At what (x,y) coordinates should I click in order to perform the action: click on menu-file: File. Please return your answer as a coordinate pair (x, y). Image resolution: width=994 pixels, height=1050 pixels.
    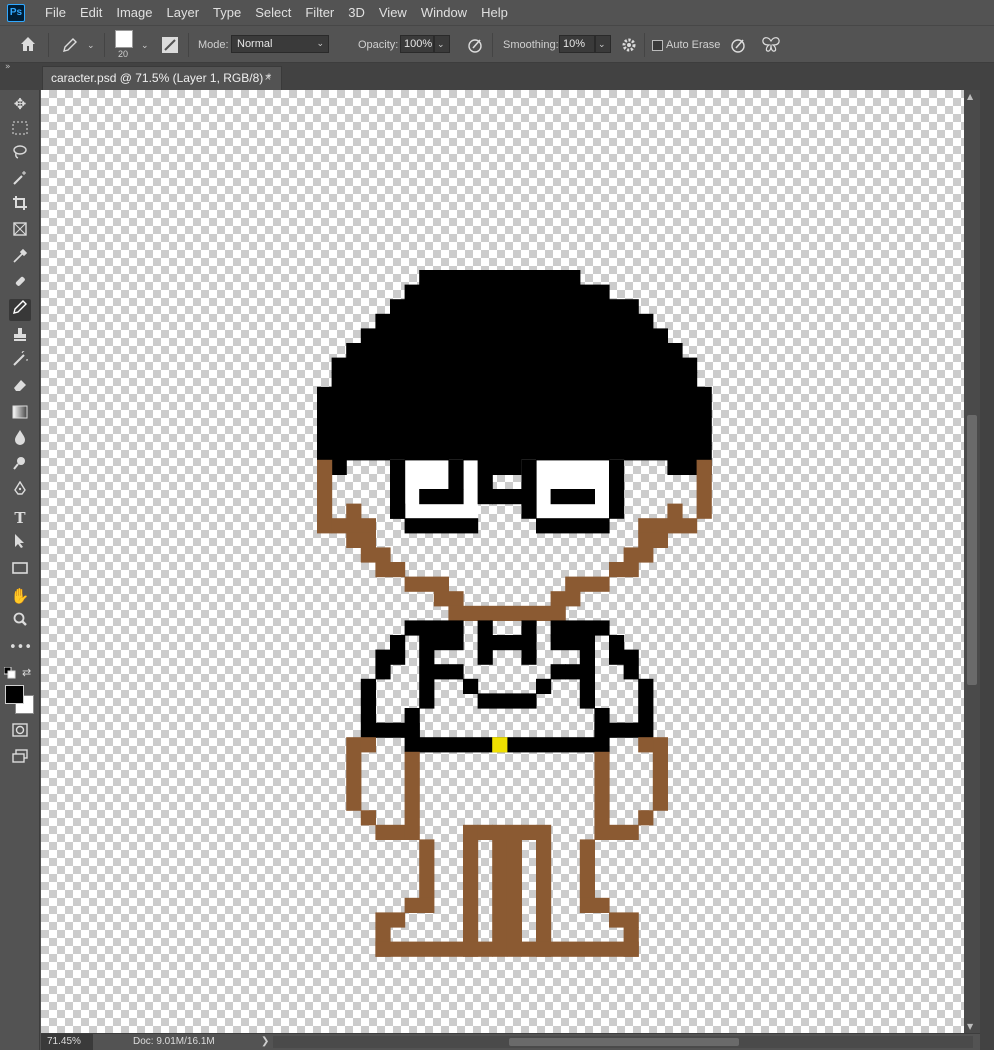
    Looking at the image, I should click on (55, 12).